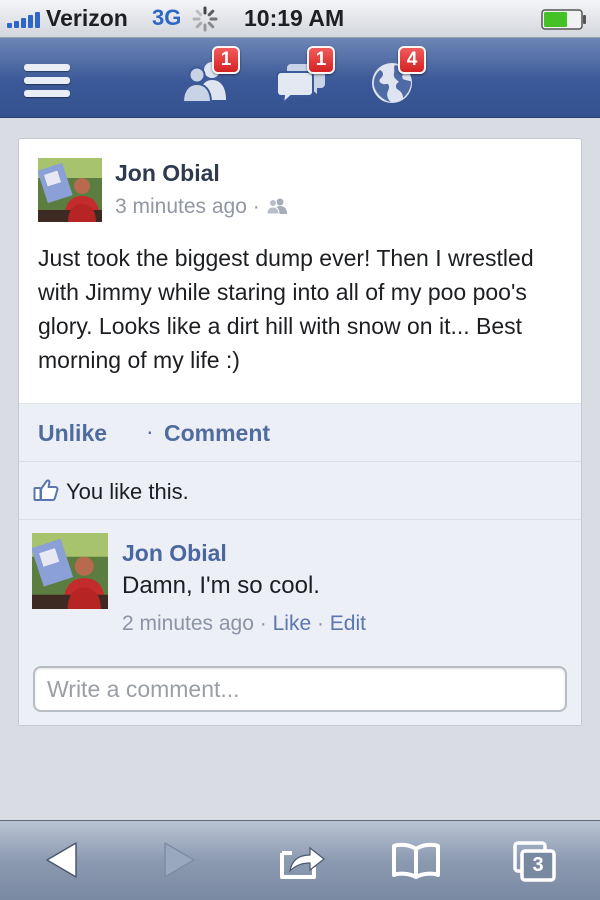  Describe the element at coordinates (180, 860) in the screenshot. I see `forward-arrow-icon` at that location.